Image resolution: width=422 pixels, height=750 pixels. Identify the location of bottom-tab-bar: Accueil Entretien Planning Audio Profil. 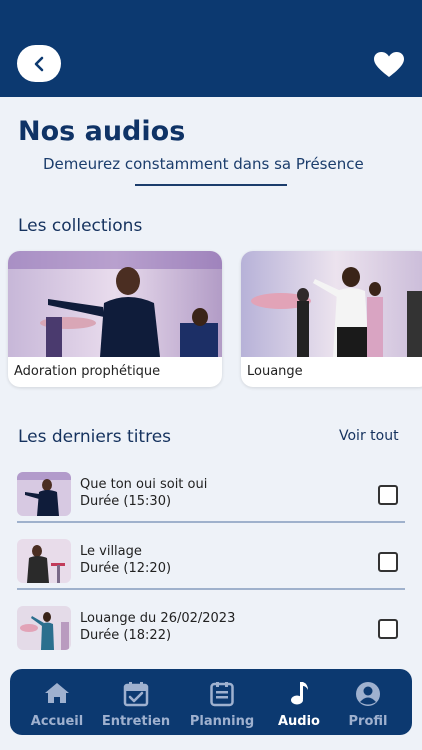
(211, 702).